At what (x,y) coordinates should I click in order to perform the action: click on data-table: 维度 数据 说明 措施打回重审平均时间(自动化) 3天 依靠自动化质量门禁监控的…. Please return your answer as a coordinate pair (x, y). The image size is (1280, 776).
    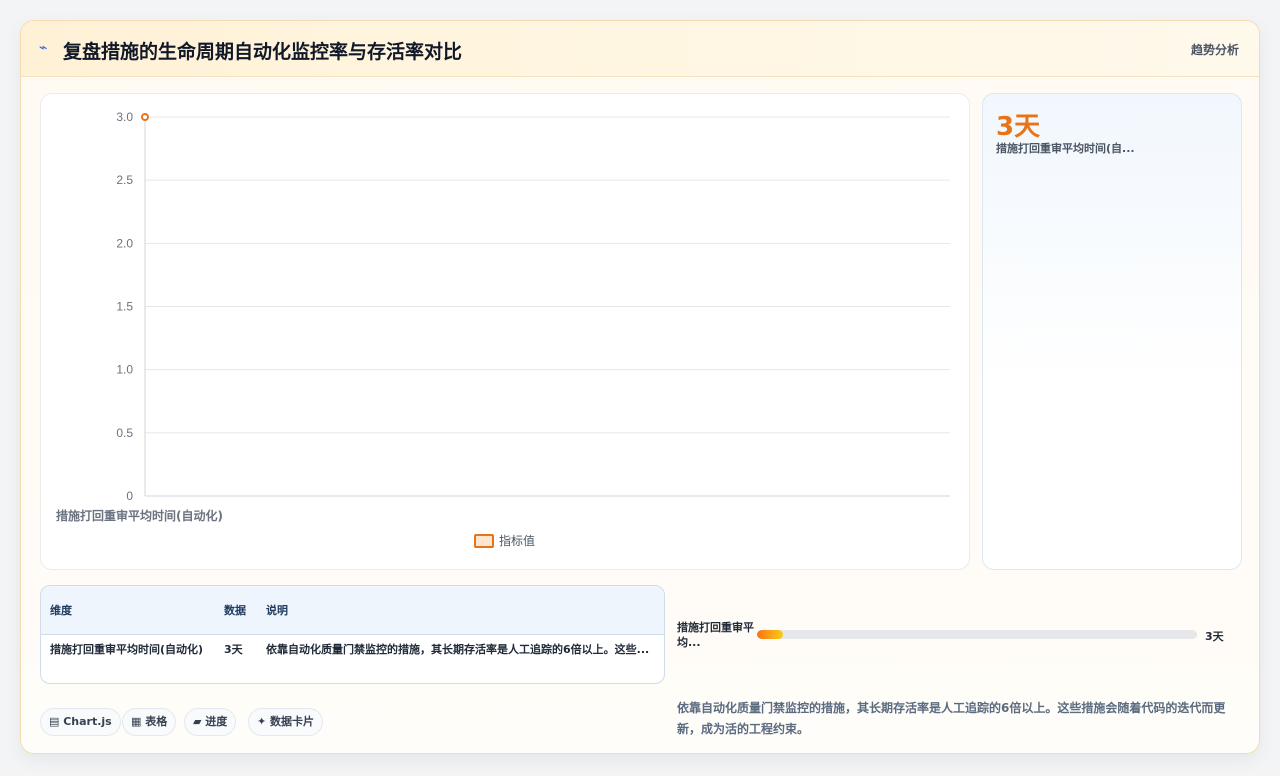
    Looking at the image, I should click on (352, 634).